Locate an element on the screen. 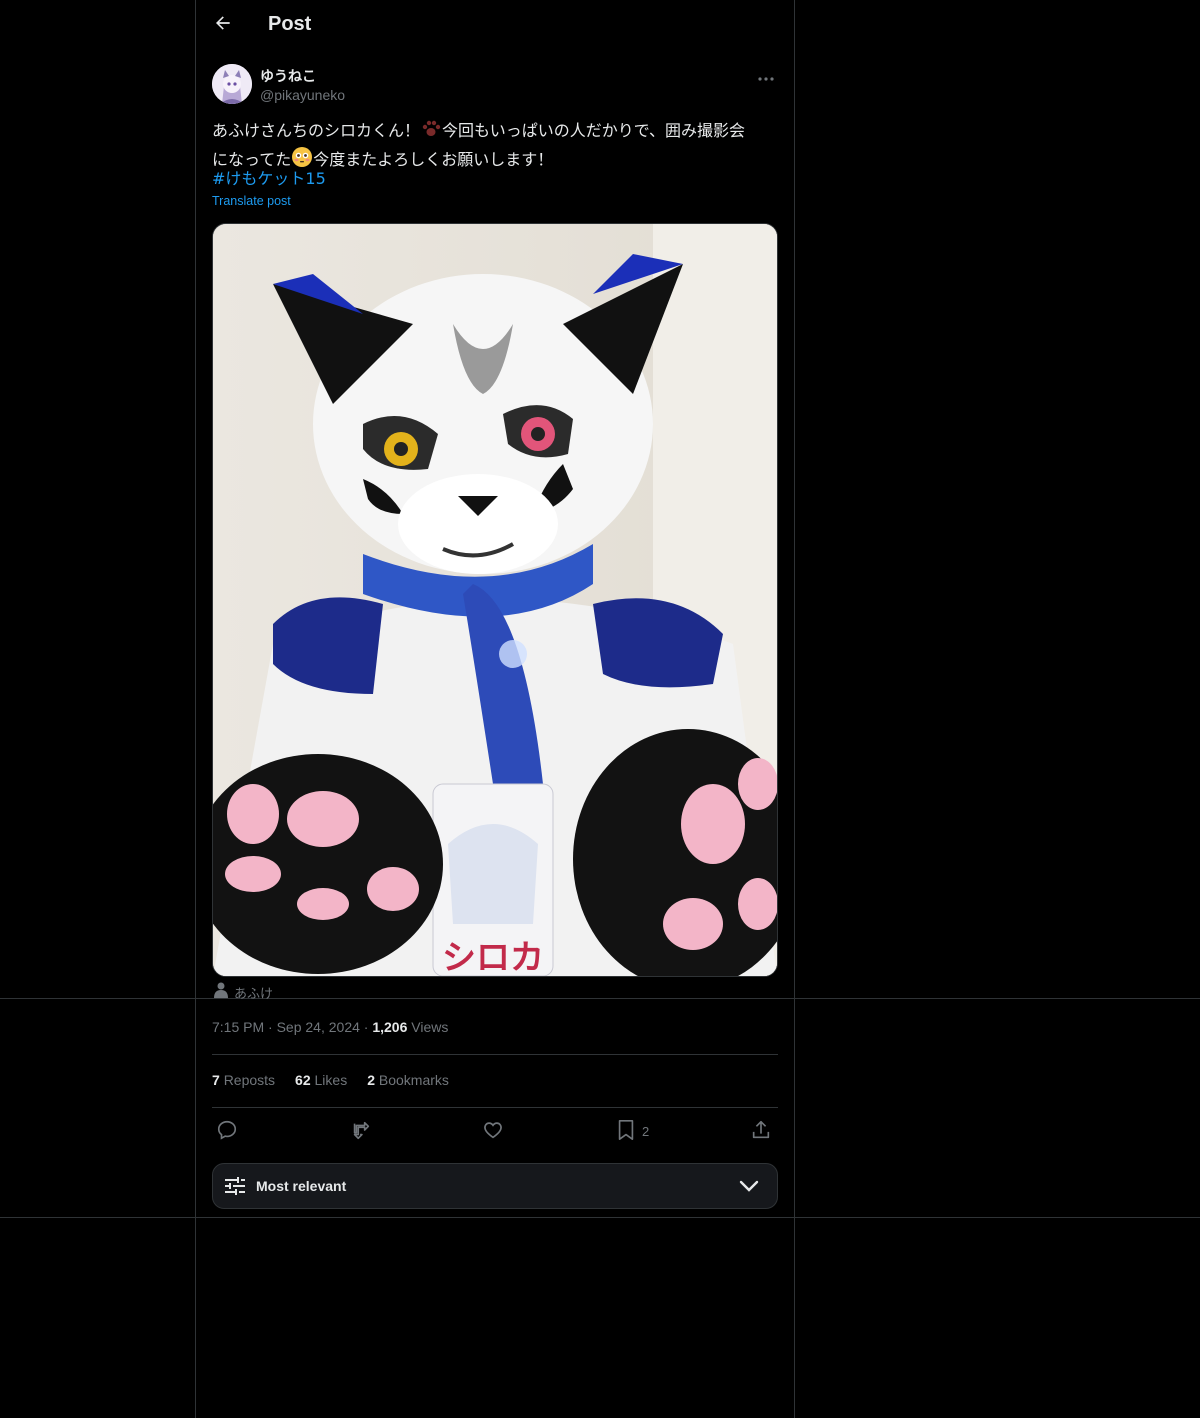 The image size is (1200, 1418). share-button is located at coordinates (761, 1131).